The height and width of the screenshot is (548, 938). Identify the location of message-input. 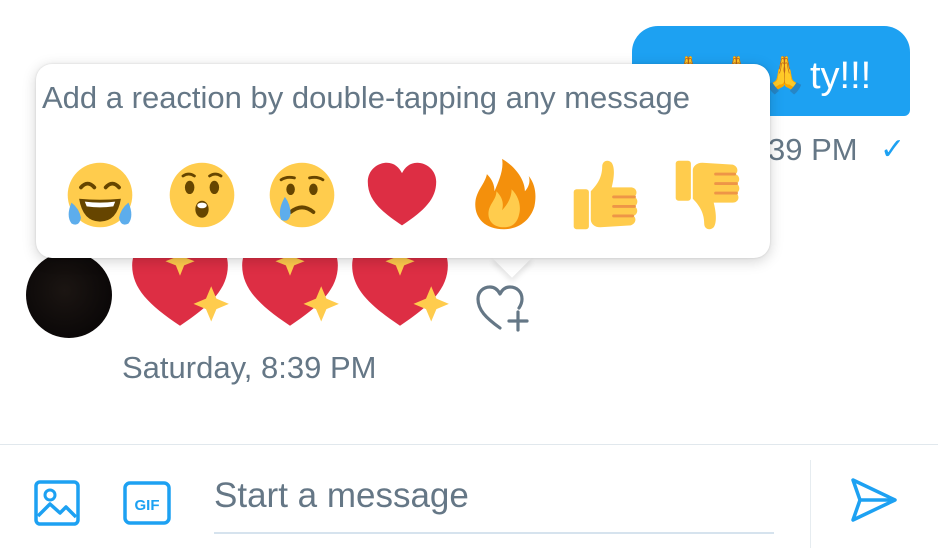
(494, 496).